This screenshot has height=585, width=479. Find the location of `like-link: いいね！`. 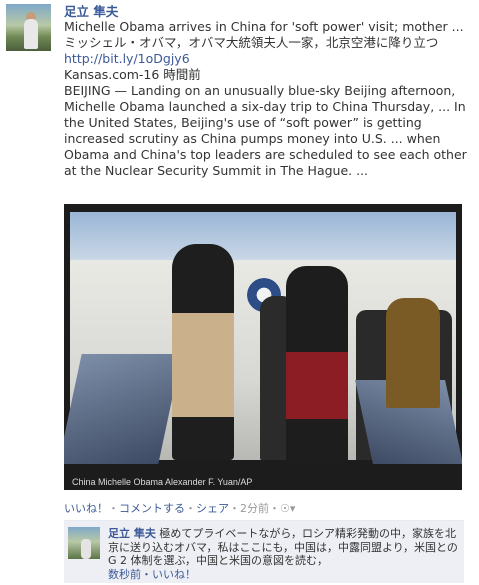

like-link: いいね！ is located at coordinates (86, 508).